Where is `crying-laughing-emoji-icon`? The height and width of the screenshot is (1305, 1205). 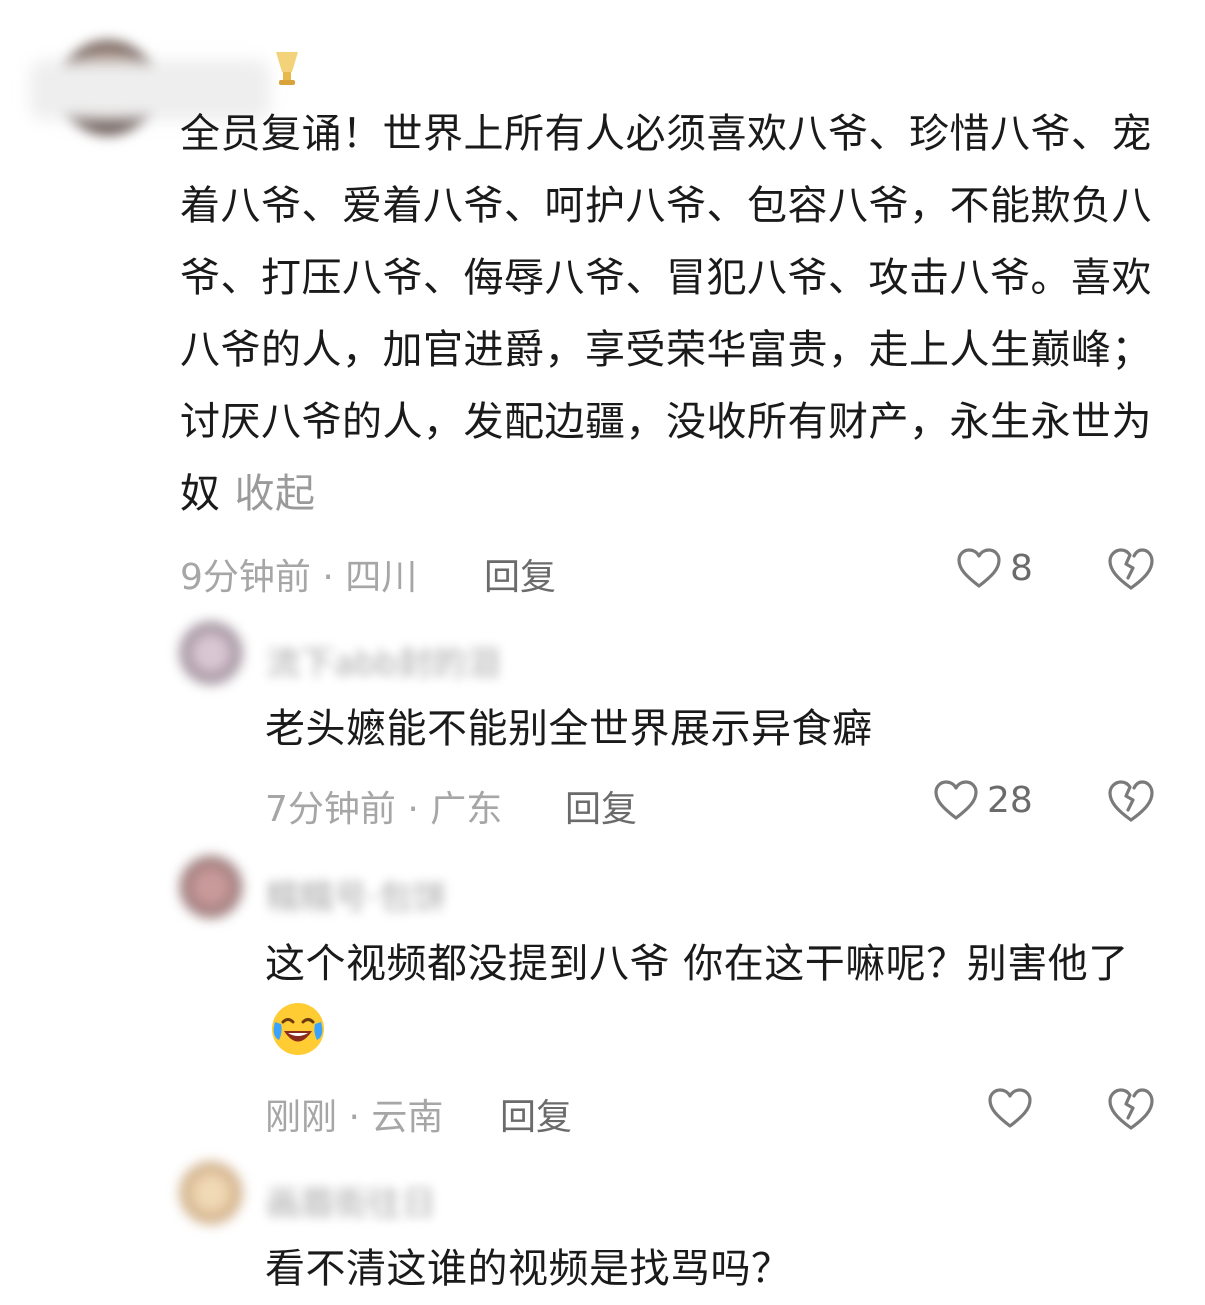
crying-laughing-emoji-icon is located at coordinates (298, 1029).